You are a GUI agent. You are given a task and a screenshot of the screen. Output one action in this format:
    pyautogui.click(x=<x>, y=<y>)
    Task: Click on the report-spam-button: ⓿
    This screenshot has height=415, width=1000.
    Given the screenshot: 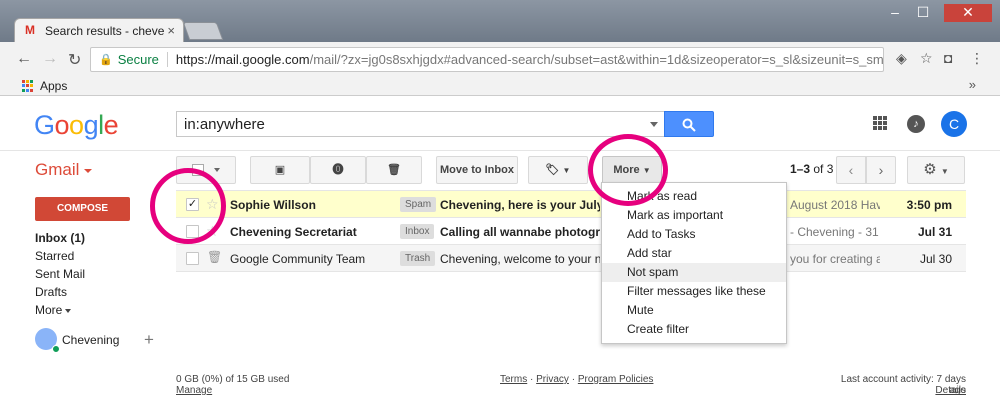 What is the action you would take?
    pyautogui.click(x=338, y=170)
    